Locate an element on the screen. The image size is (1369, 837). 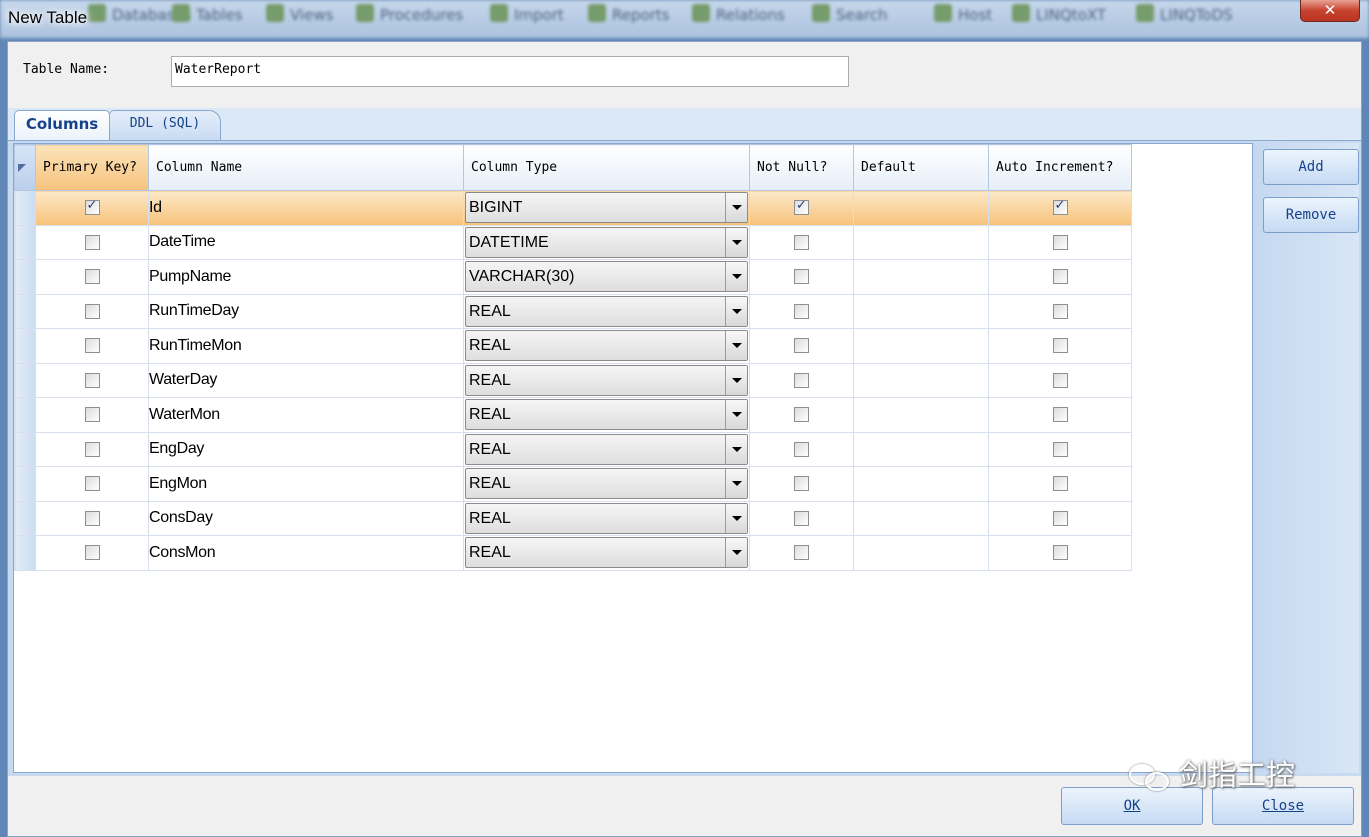
column-name-cell: PumpName is located at coordinates (306, 277).